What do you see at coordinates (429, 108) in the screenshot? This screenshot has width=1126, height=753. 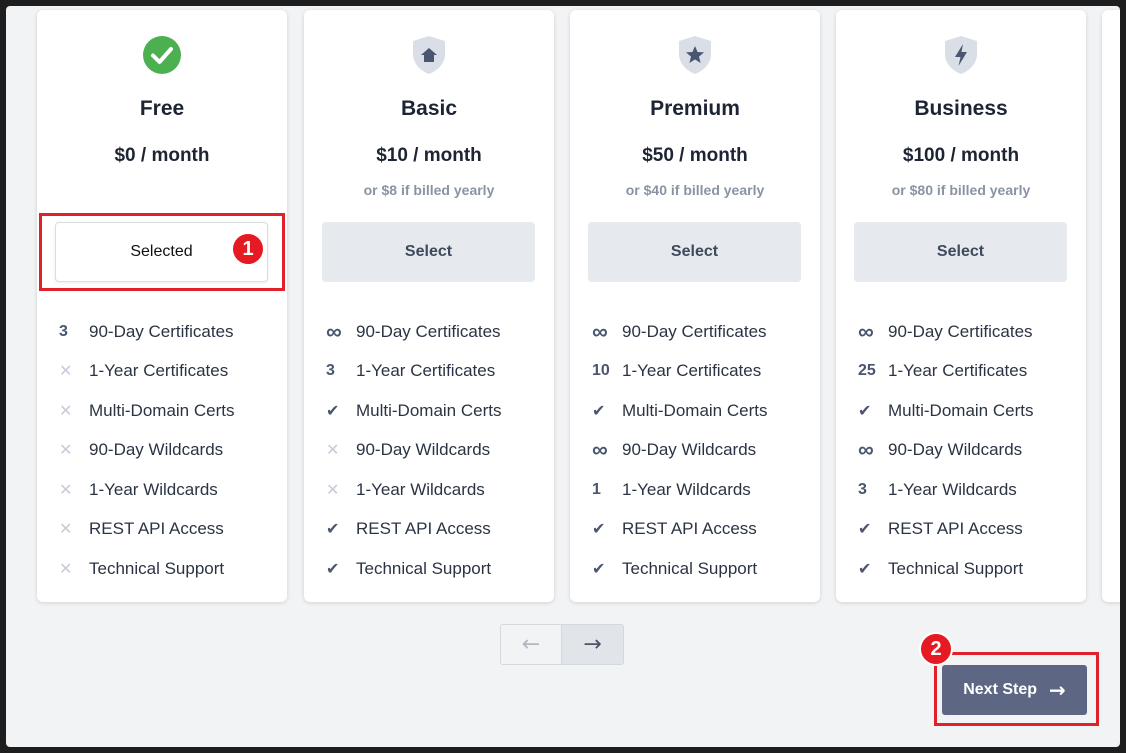 I see `plan-name: Basic` at bounding box center [429, 108].